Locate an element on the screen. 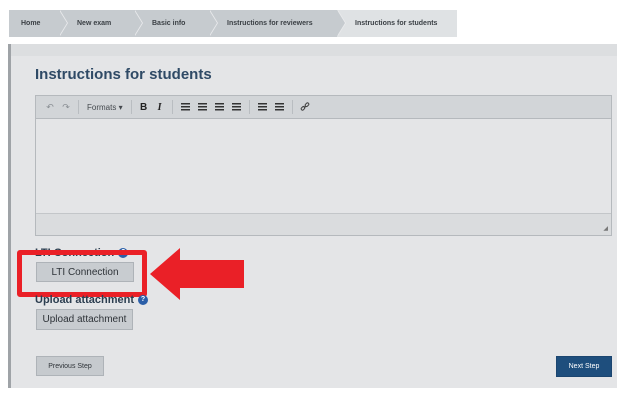  breadcrumb-home: Home is located at coordinates (38, 23).